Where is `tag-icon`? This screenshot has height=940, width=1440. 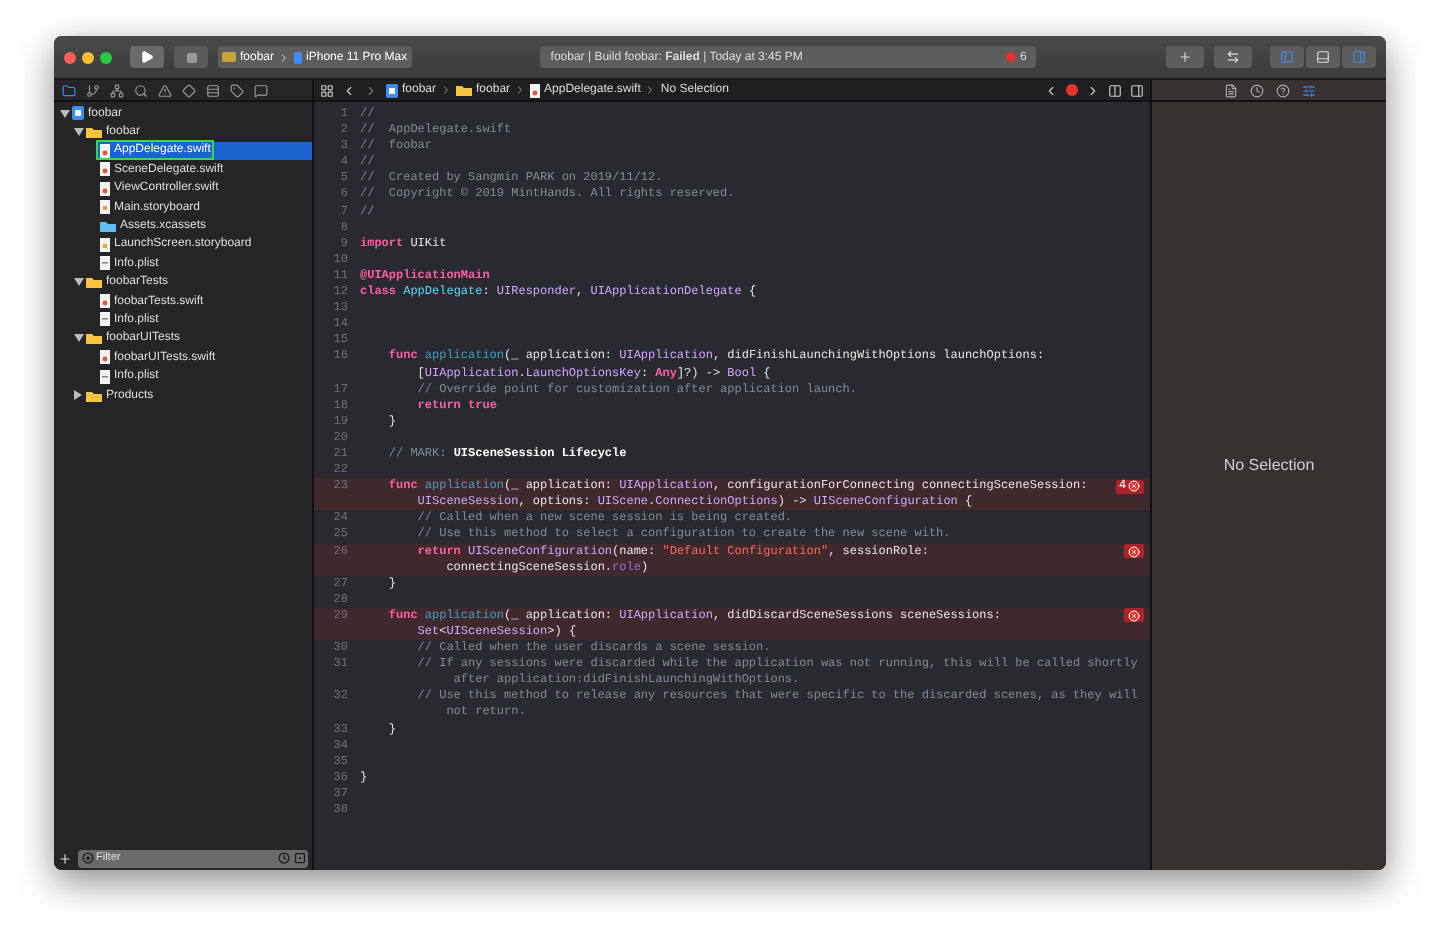
tag-icon is located at coordinates (237, 90).